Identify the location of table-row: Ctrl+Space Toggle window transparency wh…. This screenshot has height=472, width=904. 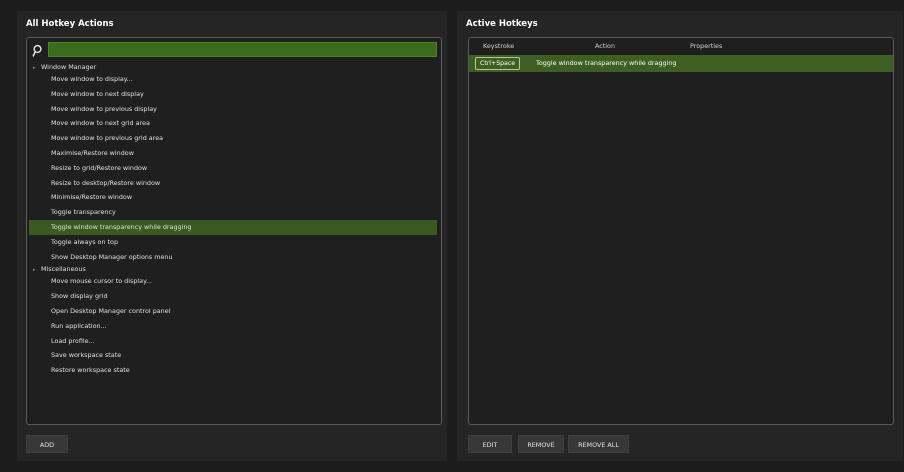
(681, 63).